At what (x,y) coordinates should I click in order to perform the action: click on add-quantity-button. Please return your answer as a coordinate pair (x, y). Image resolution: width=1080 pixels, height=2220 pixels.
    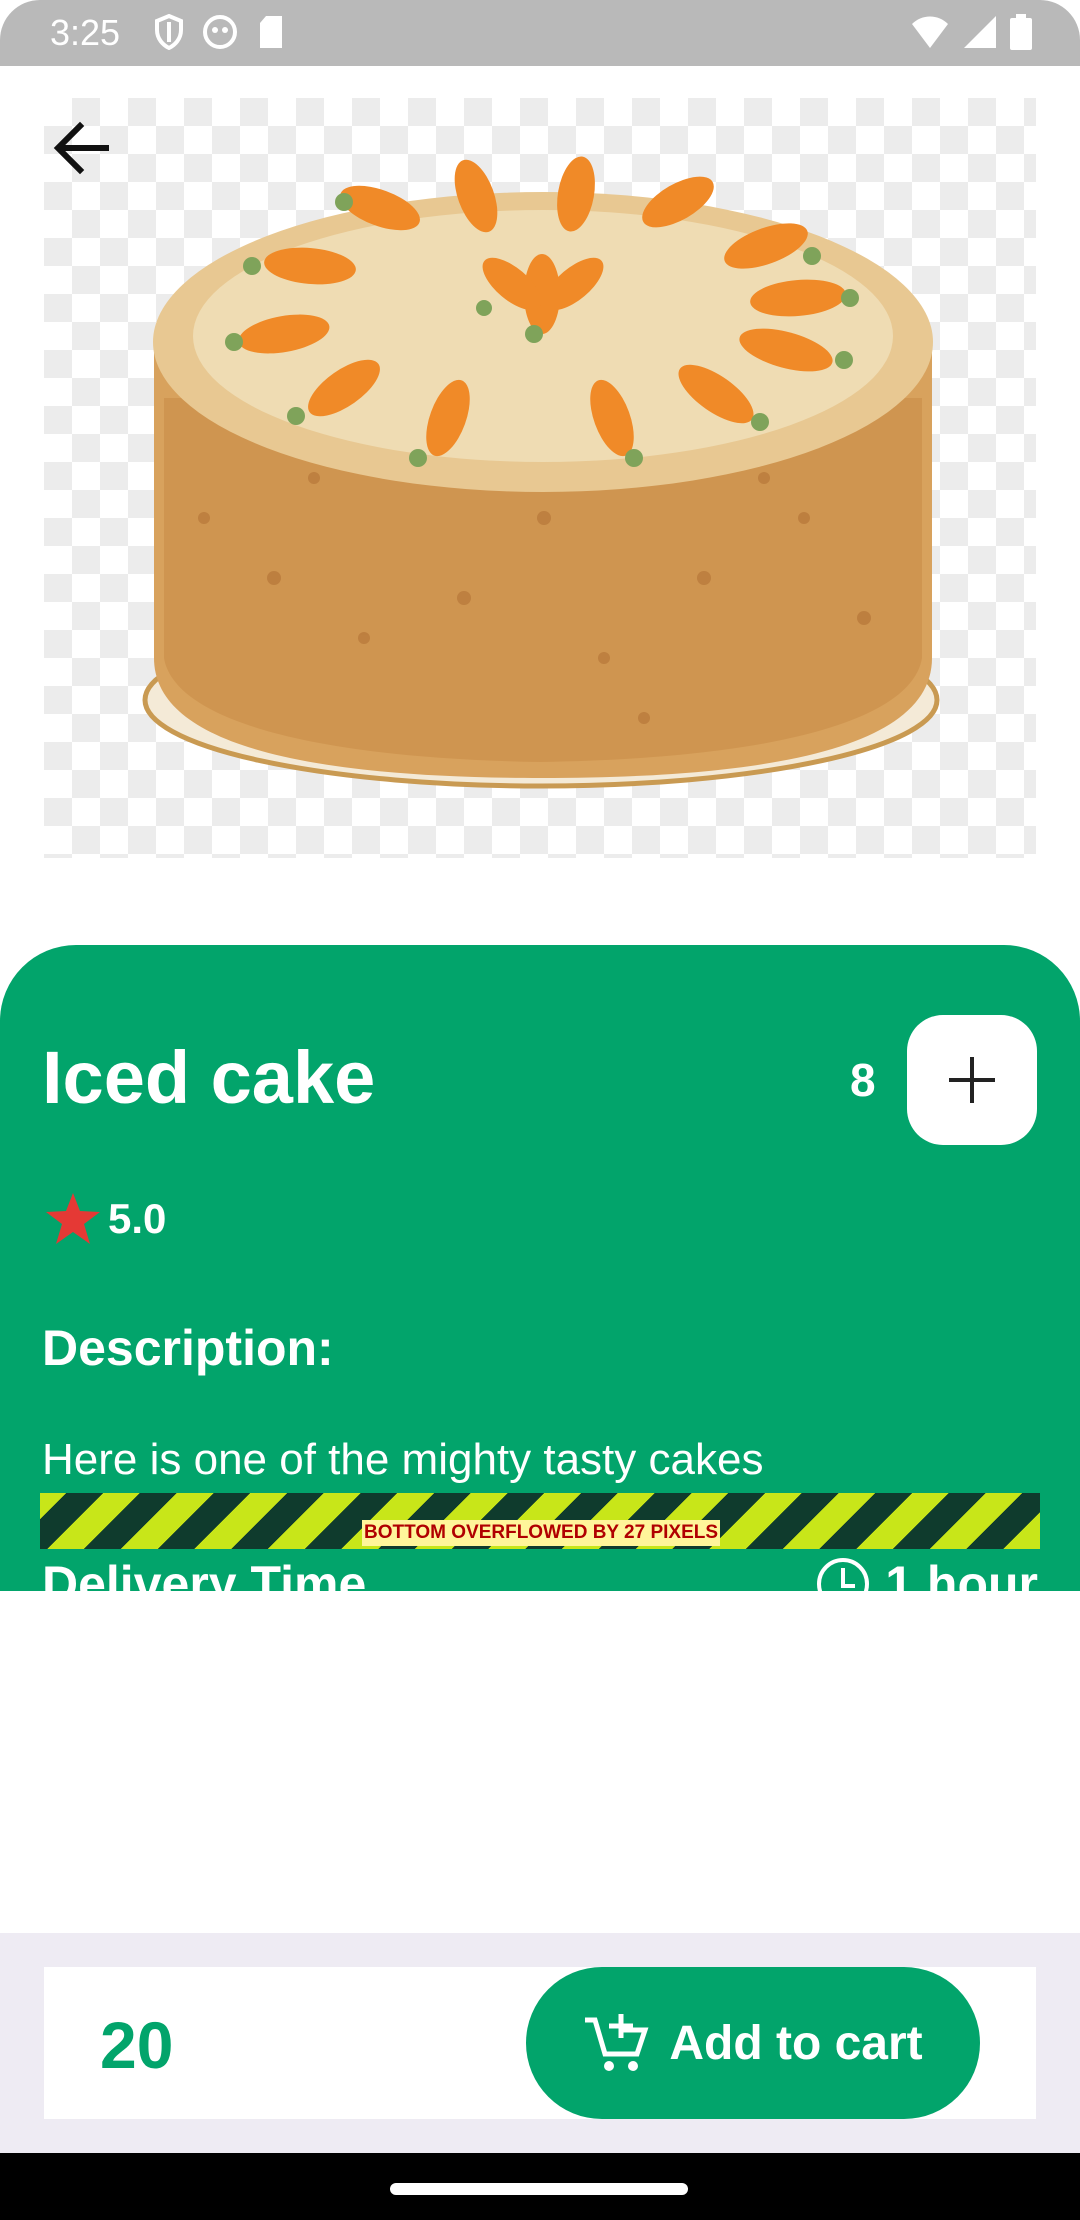
    Looking at the image, I should click on (972, 1080).